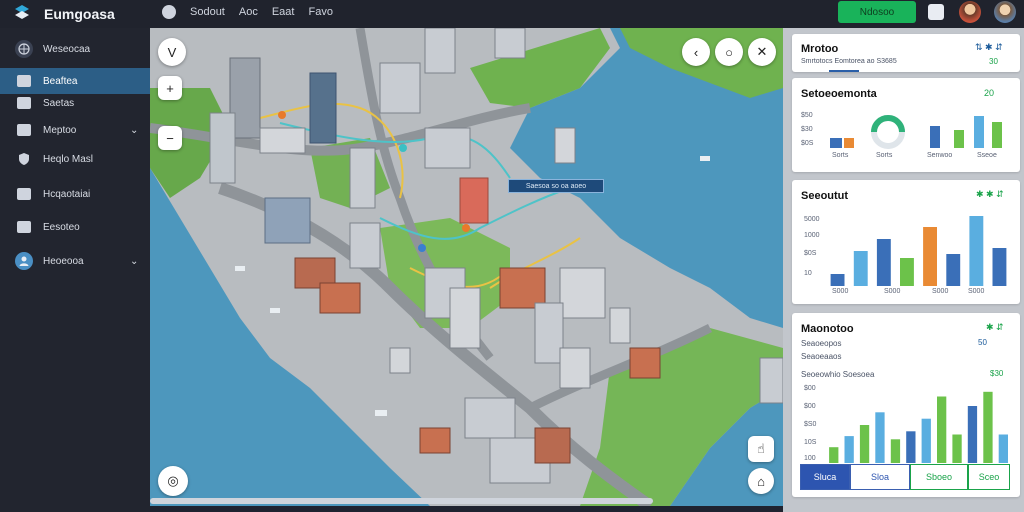 The image size is (1024, 512). Describe the element at coordinates (821, 356) in the screenshot. I see `card-subtitle-2: Seaoeaaos` at that location.